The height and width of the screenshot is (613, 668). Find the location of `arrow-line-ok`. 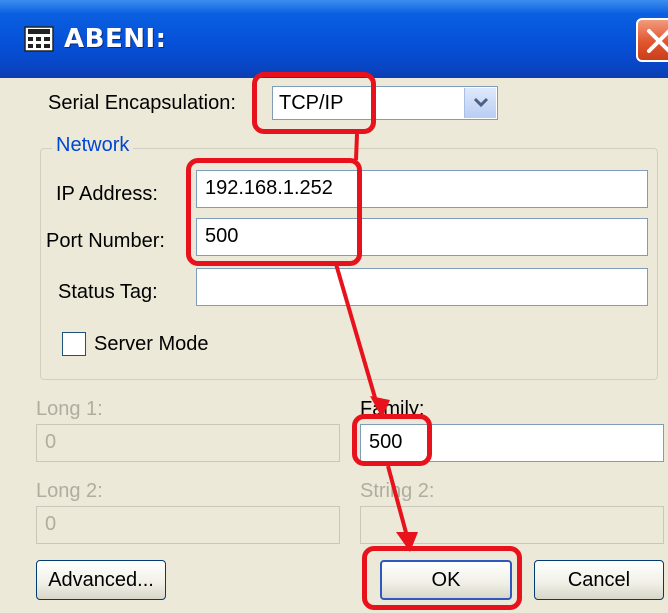

arrow-line-ok is located at coordinates (398, 503).